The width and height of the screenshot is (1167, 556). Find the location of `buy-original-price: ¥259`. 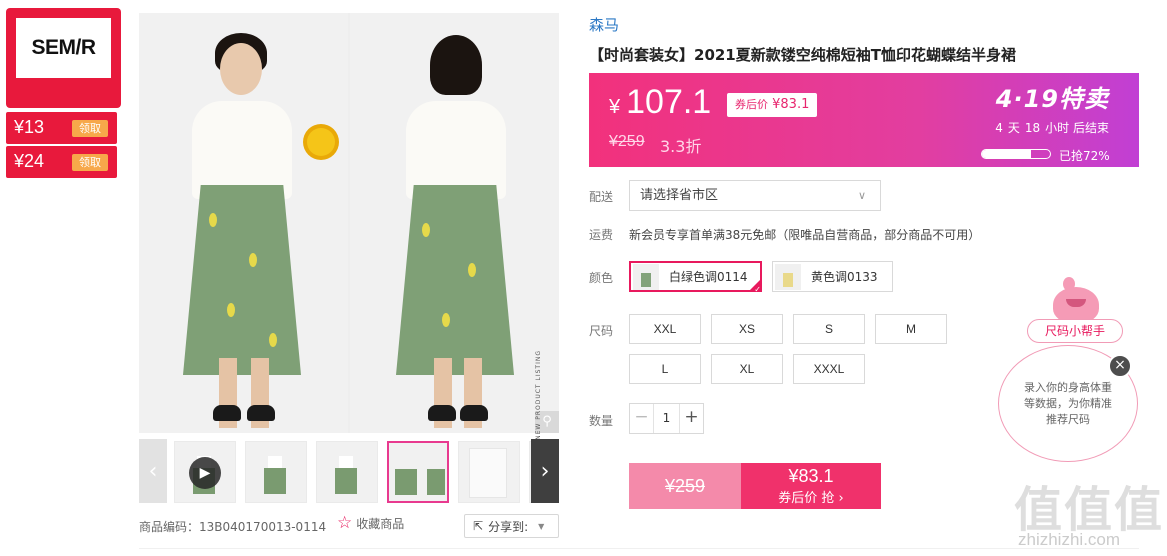

buy-original-price: ¥259 is located at coordinates (685, 486).